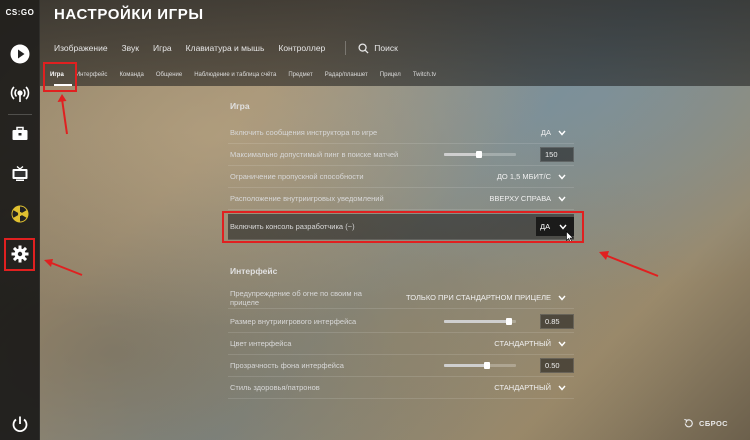 The image size is (750, 440). I want to click on hud-color-dropdown: СТАНДАРТНЫЙ, so click(530, 343).